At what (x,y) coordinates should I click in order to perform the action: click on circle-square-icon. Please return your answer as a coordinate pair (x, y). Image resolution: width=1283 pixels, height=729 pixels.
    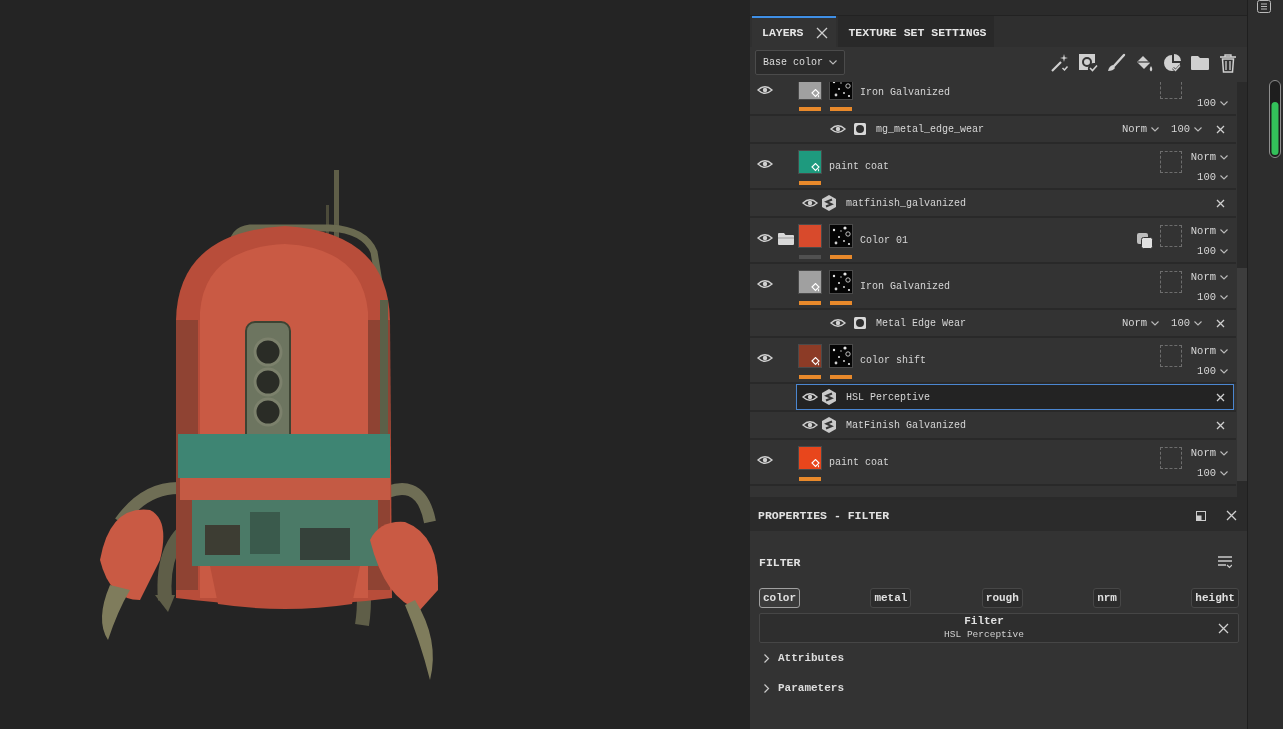
    Looking at the image, I should click on (860, 129).